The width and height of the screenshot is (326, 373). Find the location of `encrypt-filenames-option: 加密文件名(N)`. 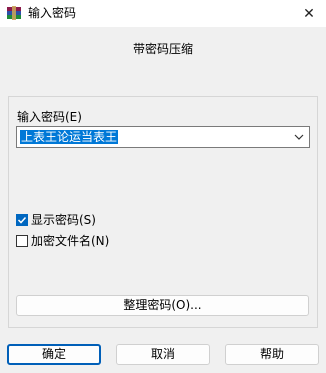

encrypt-filenames-option: 加密文件名(N) is located at coordinates (62, 240).